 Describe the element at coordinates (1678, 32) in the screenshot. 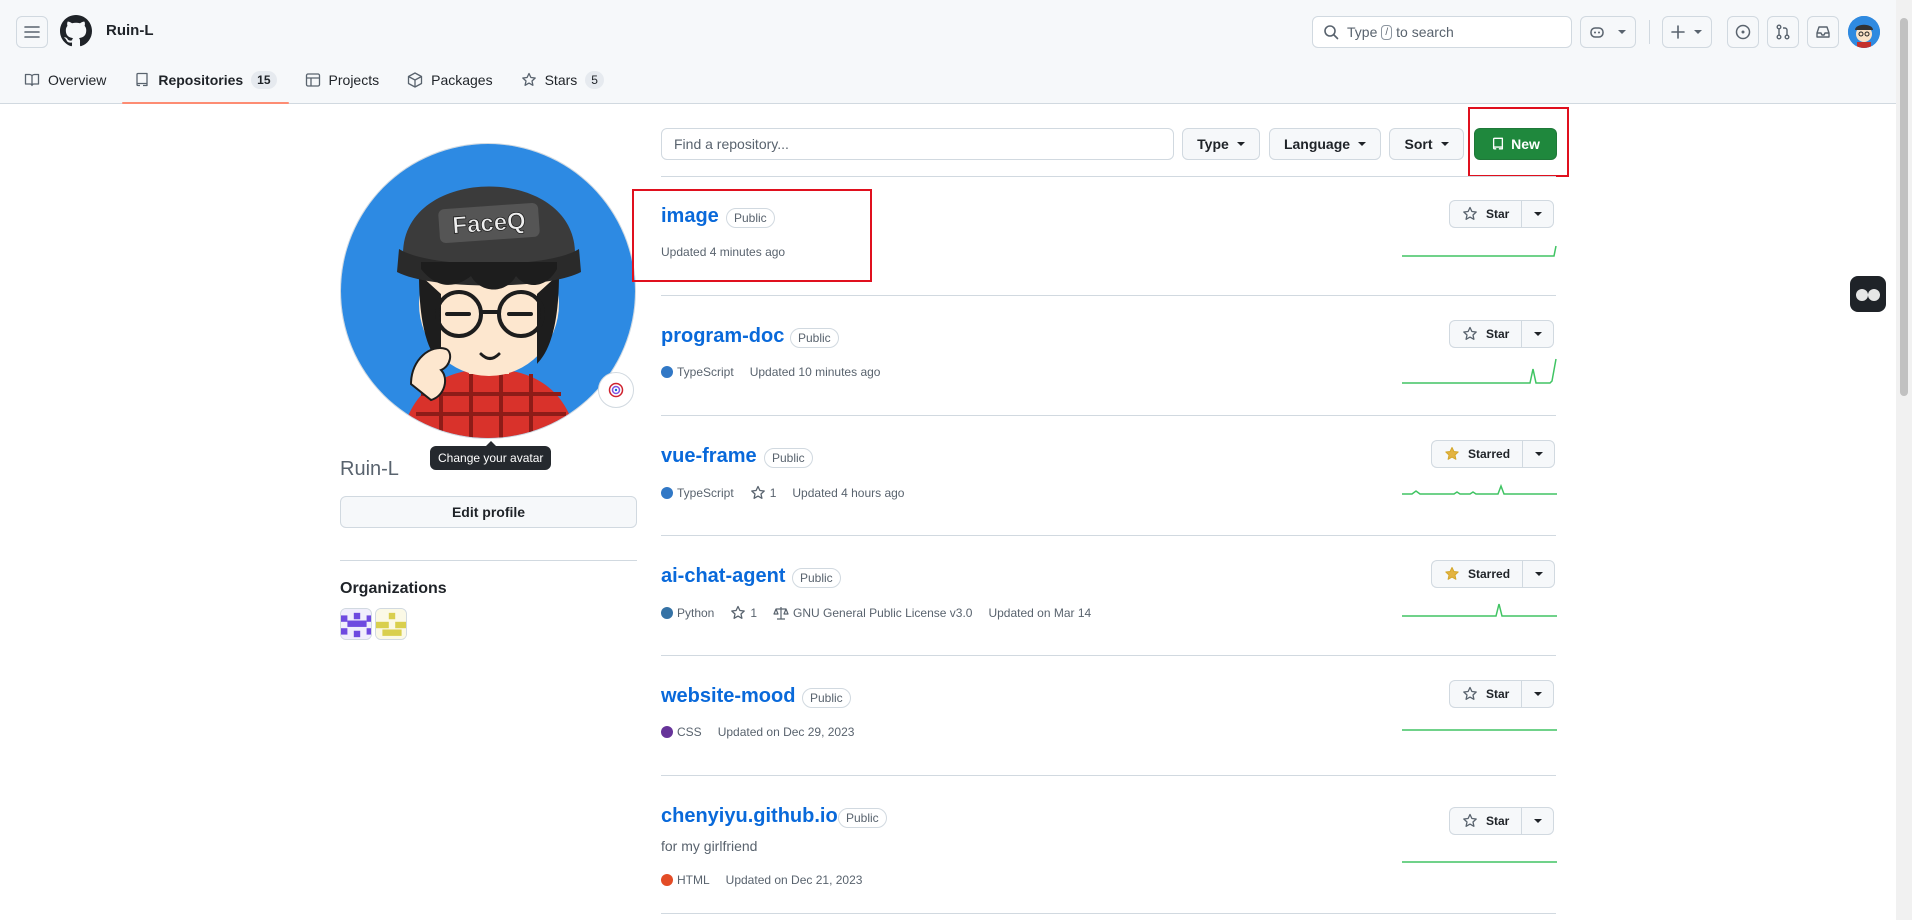

I see `plus-icon` at that location.